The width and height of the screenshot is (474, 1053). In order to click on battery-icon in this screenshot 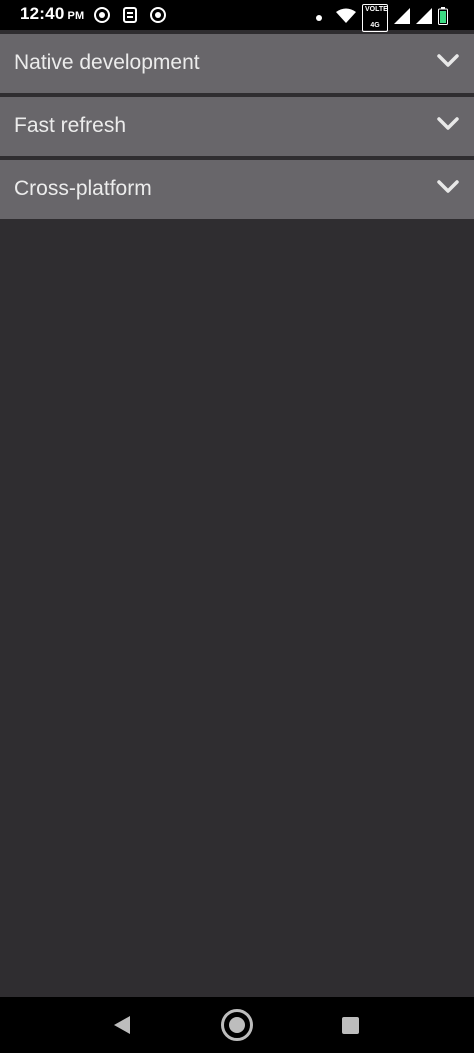, I will do `click(443, 18)`.